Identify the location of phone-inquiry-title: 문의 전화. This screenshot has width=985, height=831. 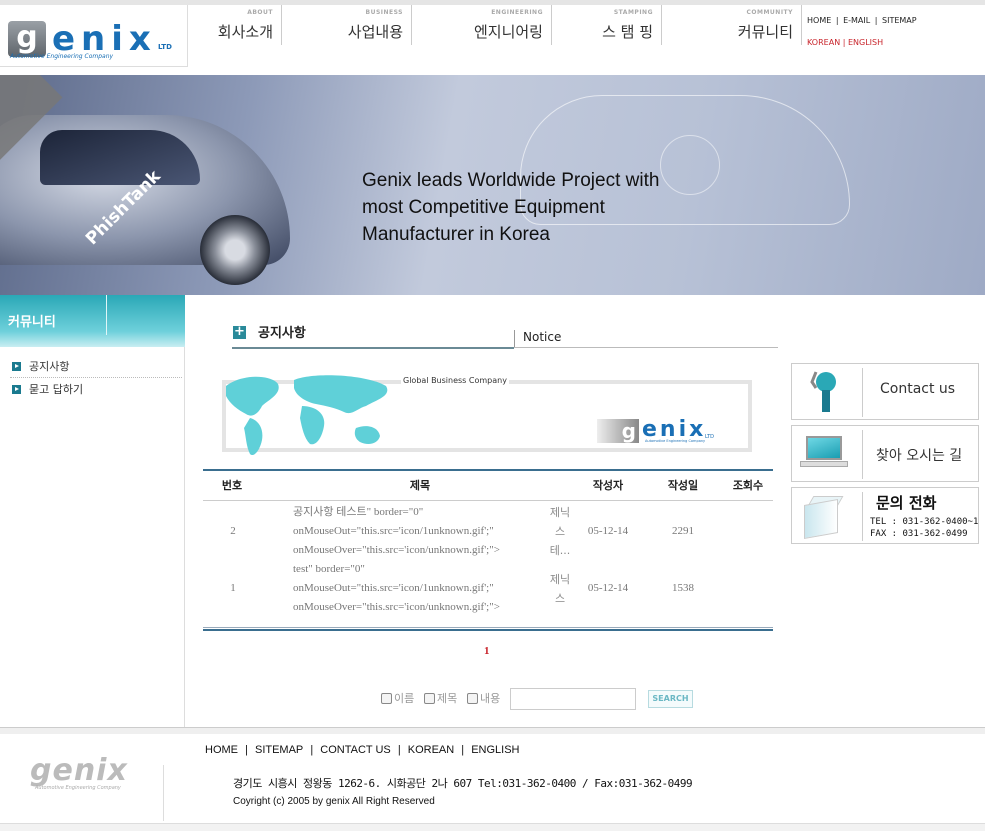
(906, 503).